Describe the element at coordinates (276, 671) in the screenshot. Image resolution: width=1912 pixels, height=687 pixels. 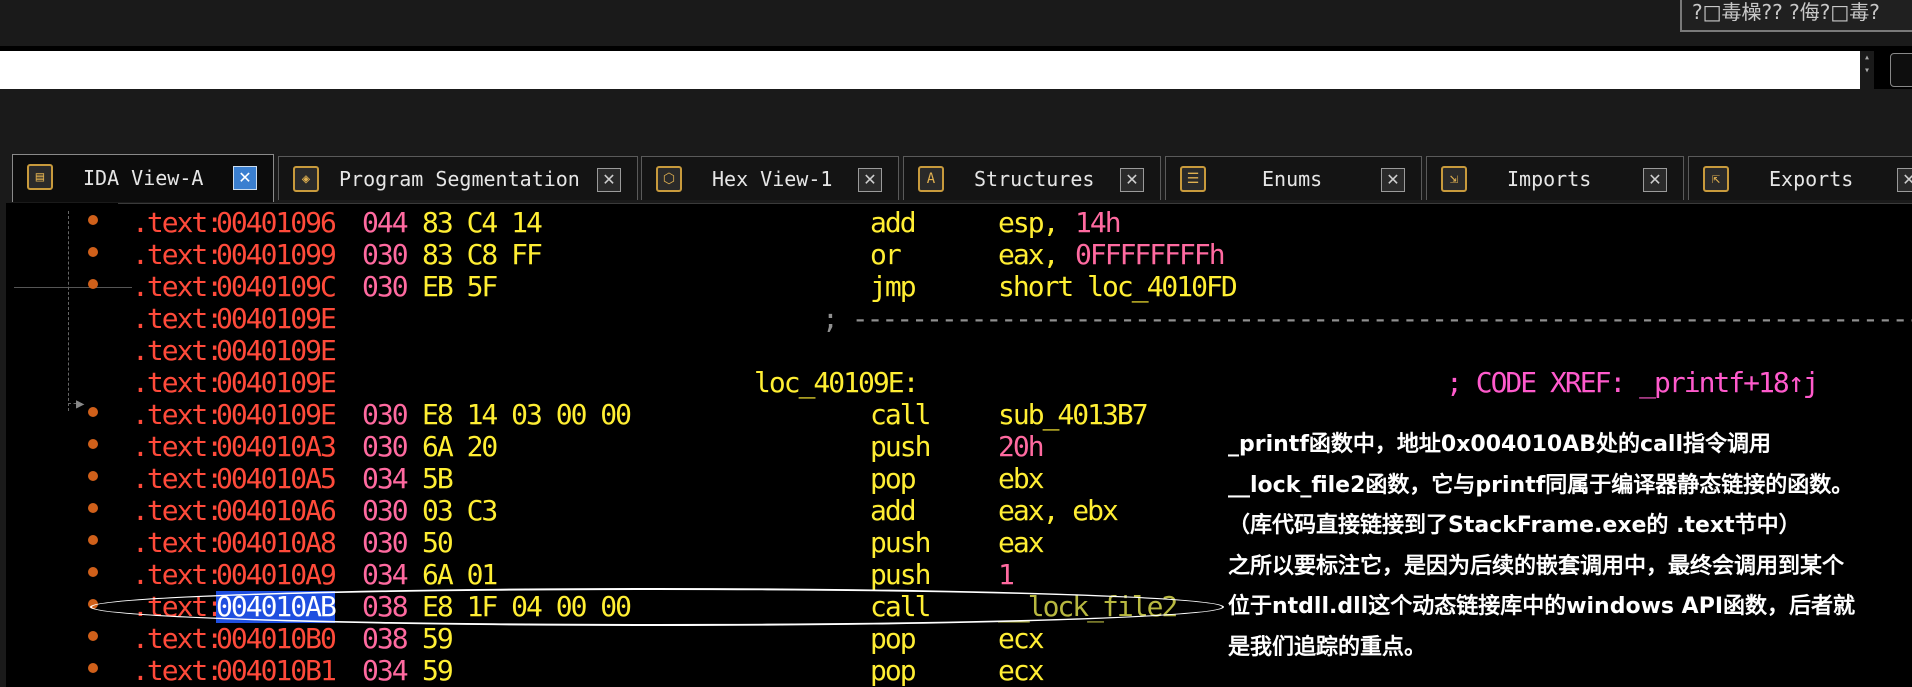
I see `address: 004010B1` at that location.